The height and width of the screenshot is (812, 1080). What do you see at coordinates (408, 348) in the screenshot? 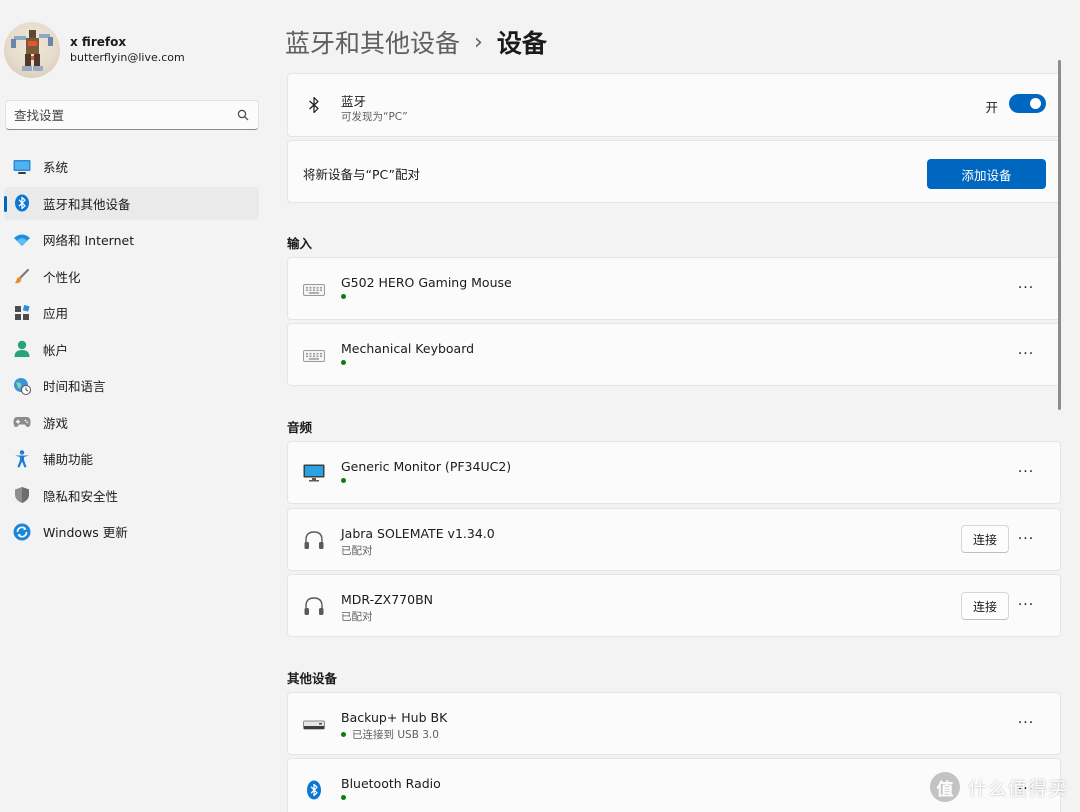
I see `device-name: Mechanical Keyboard` at bounding box center [408, 348].